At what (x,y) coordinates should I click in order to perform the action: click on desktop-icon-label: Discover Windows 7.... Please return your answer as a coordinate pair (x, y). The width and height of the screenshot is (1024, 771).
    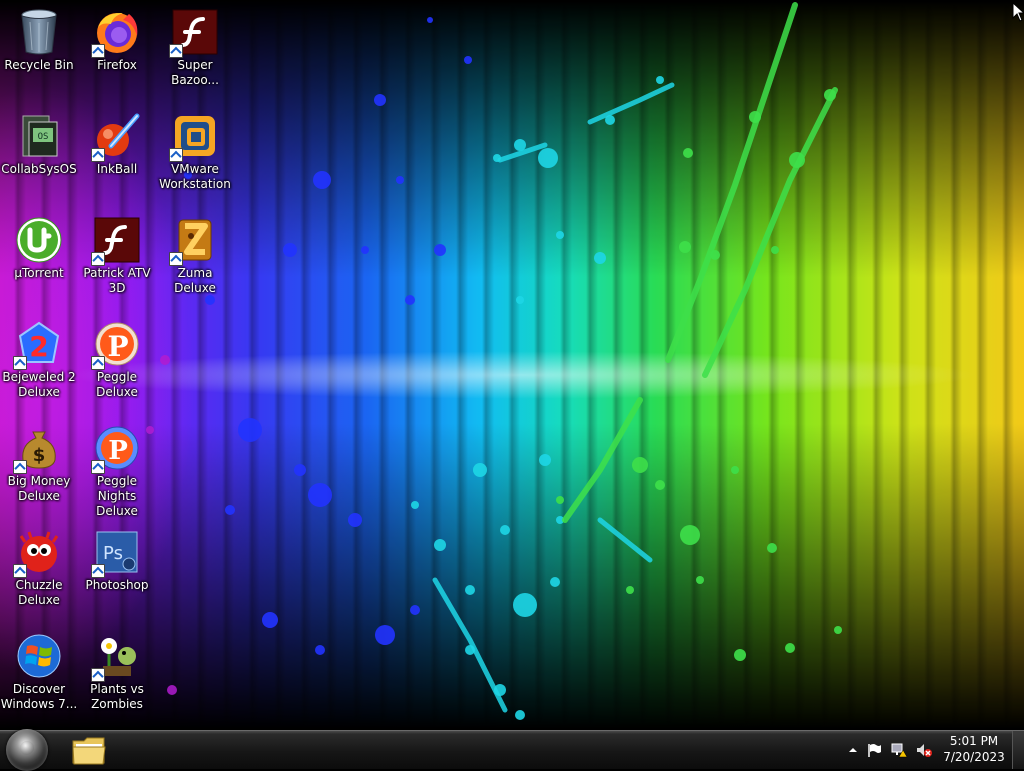
    Looking at the image, I should click on (39, 696).